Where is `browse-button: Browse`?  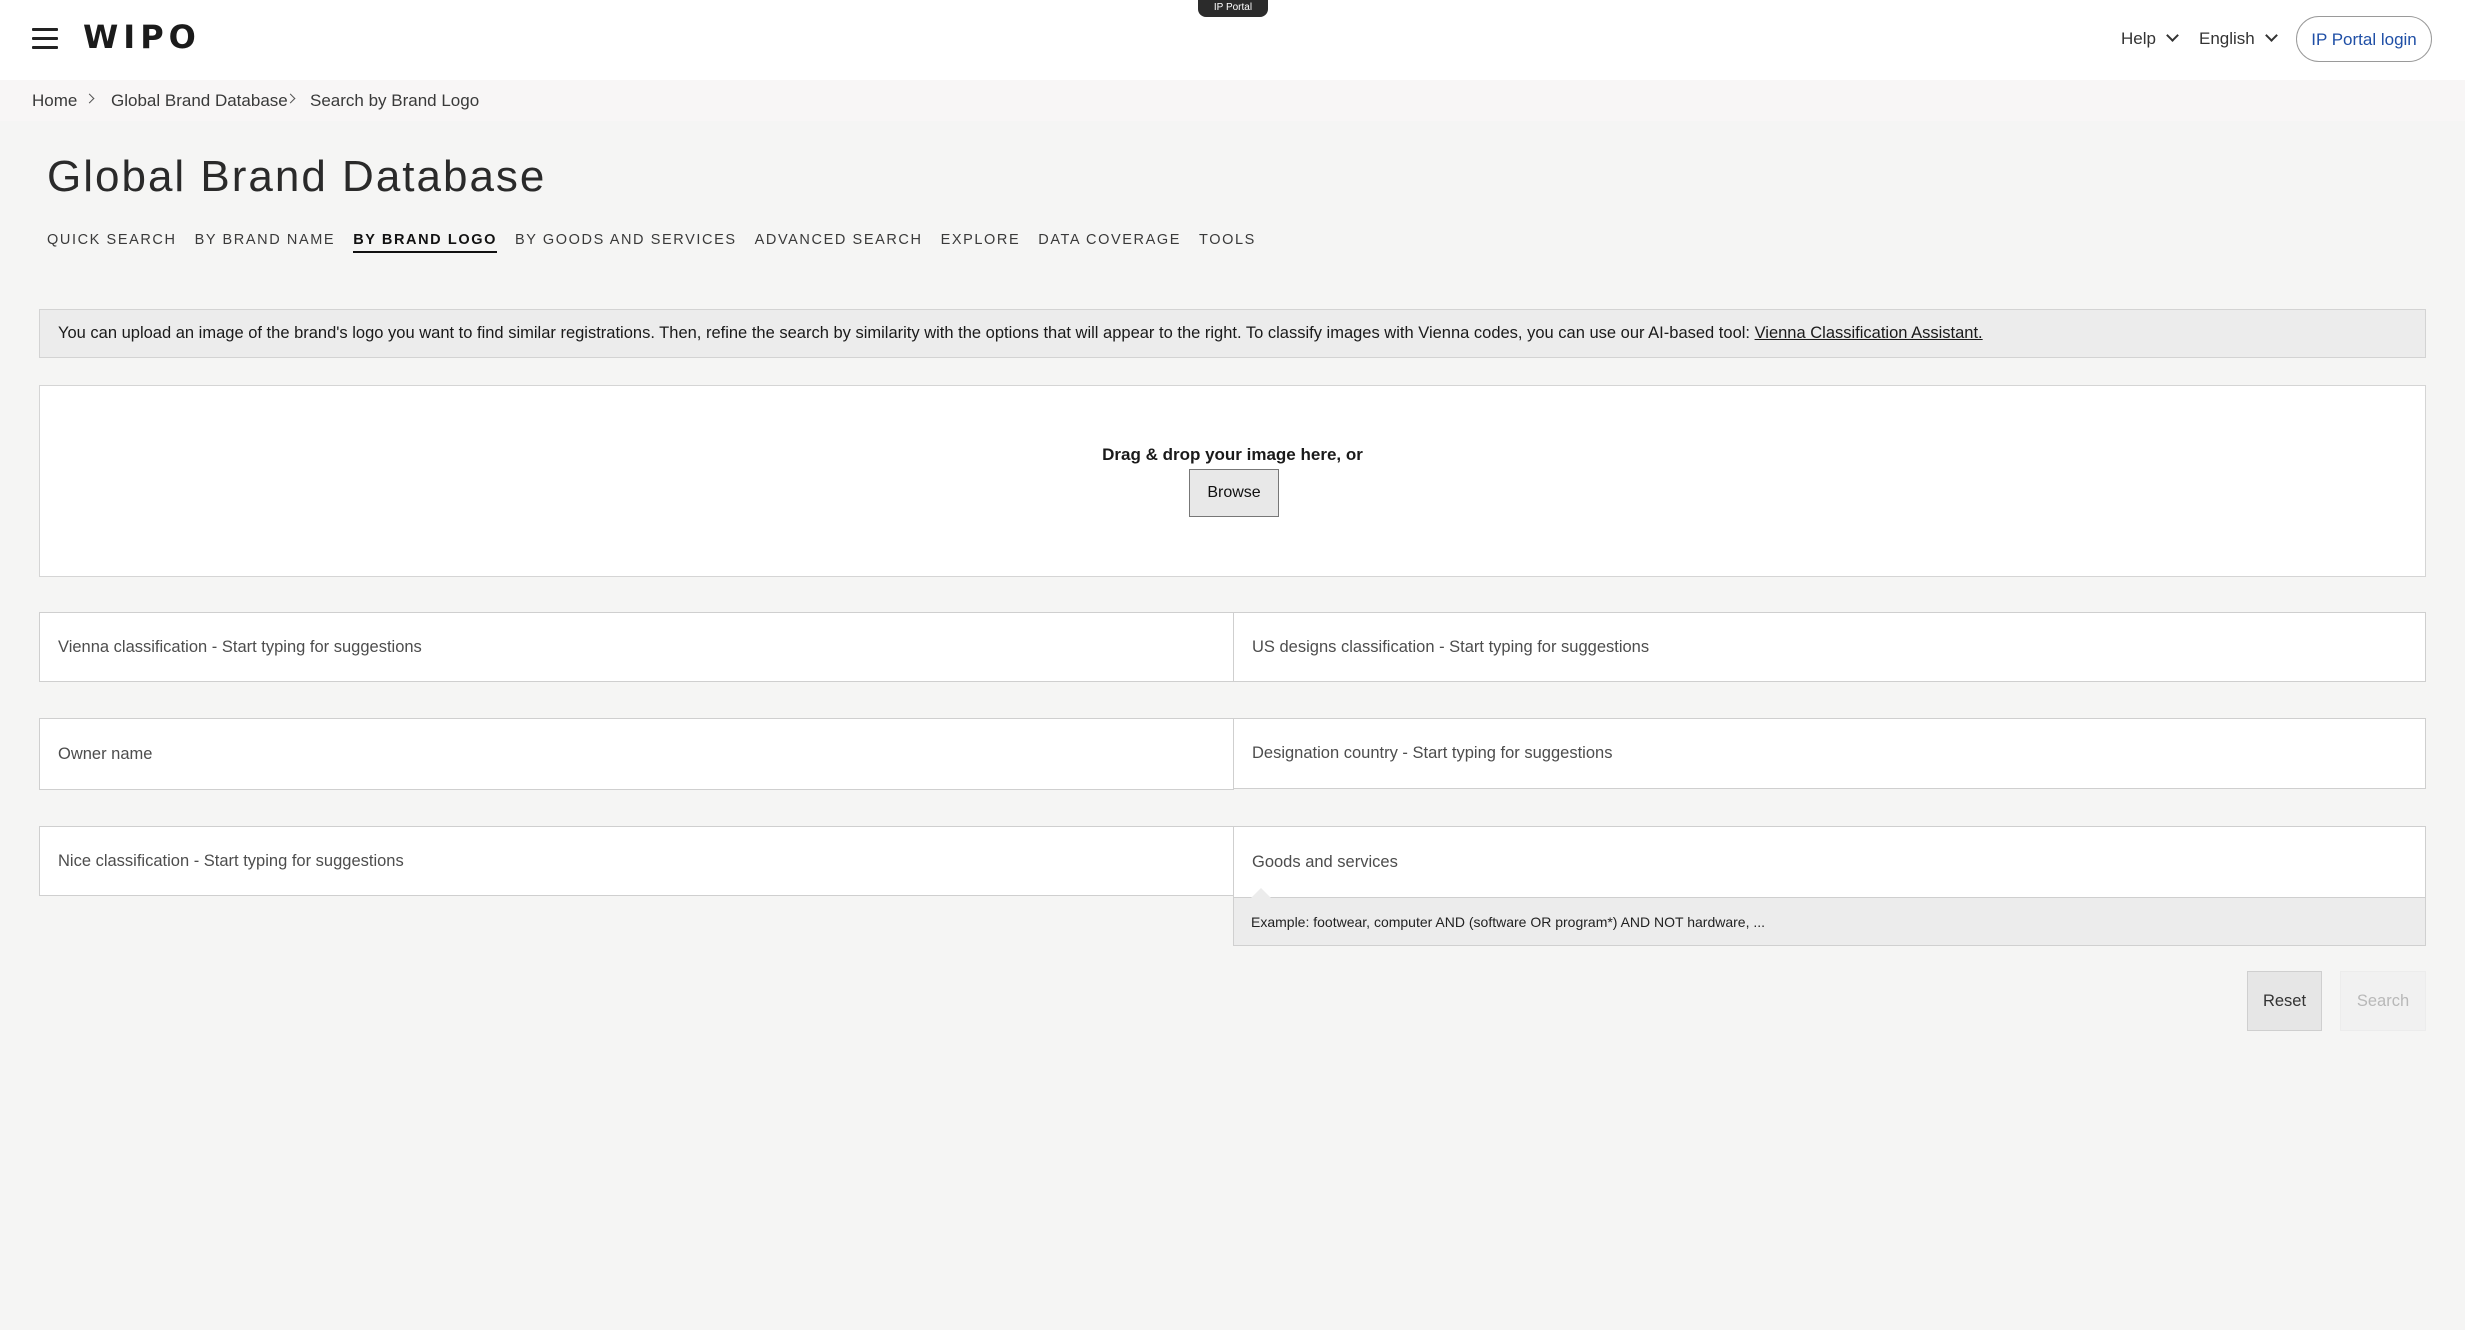
browse-button: Browse is located at coordinates (1234, 493).